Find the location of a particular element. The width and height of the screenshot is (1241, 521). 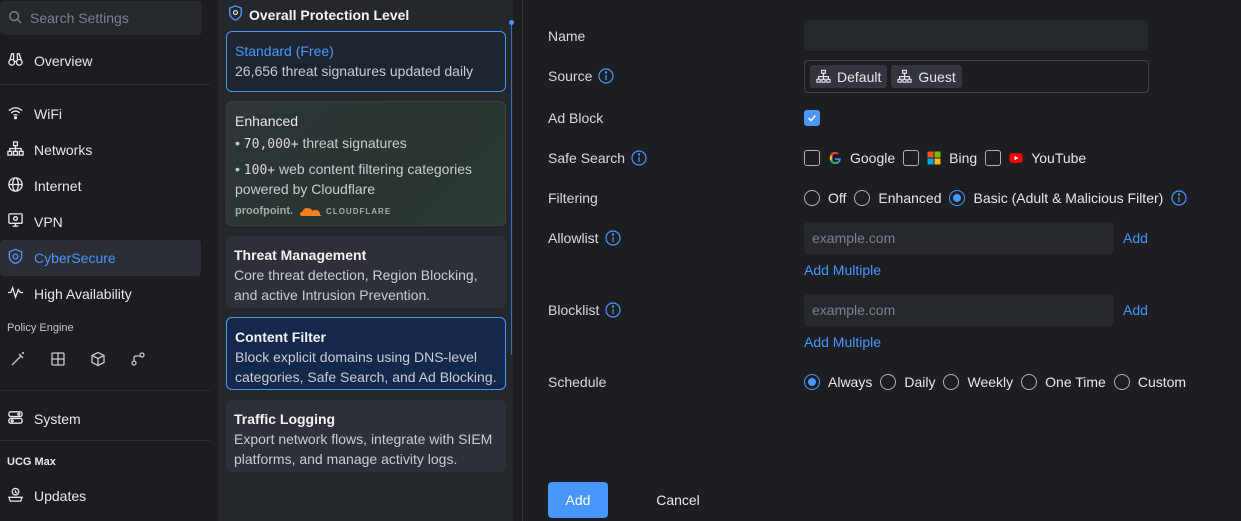

cube-icon is located at coordinates (98, 360).